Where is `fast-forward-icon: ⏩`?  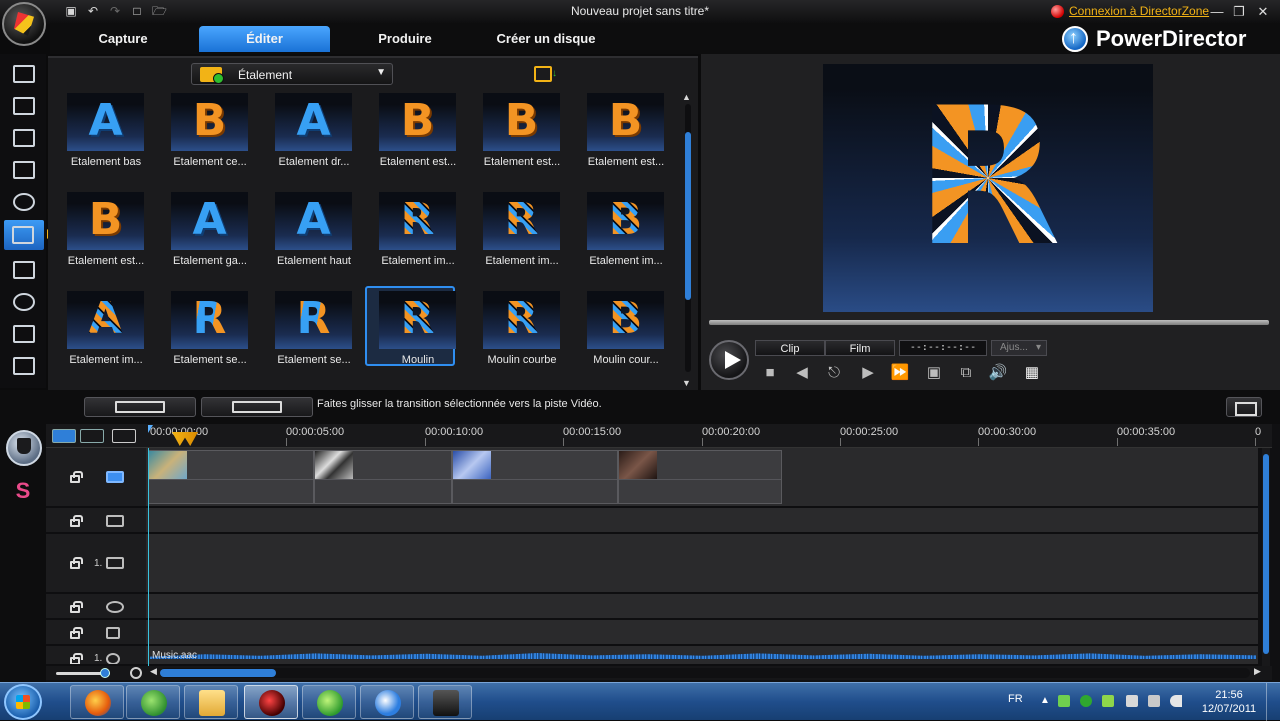 fast-forward-icon: ⏩ is located at coordinates (900, 373).